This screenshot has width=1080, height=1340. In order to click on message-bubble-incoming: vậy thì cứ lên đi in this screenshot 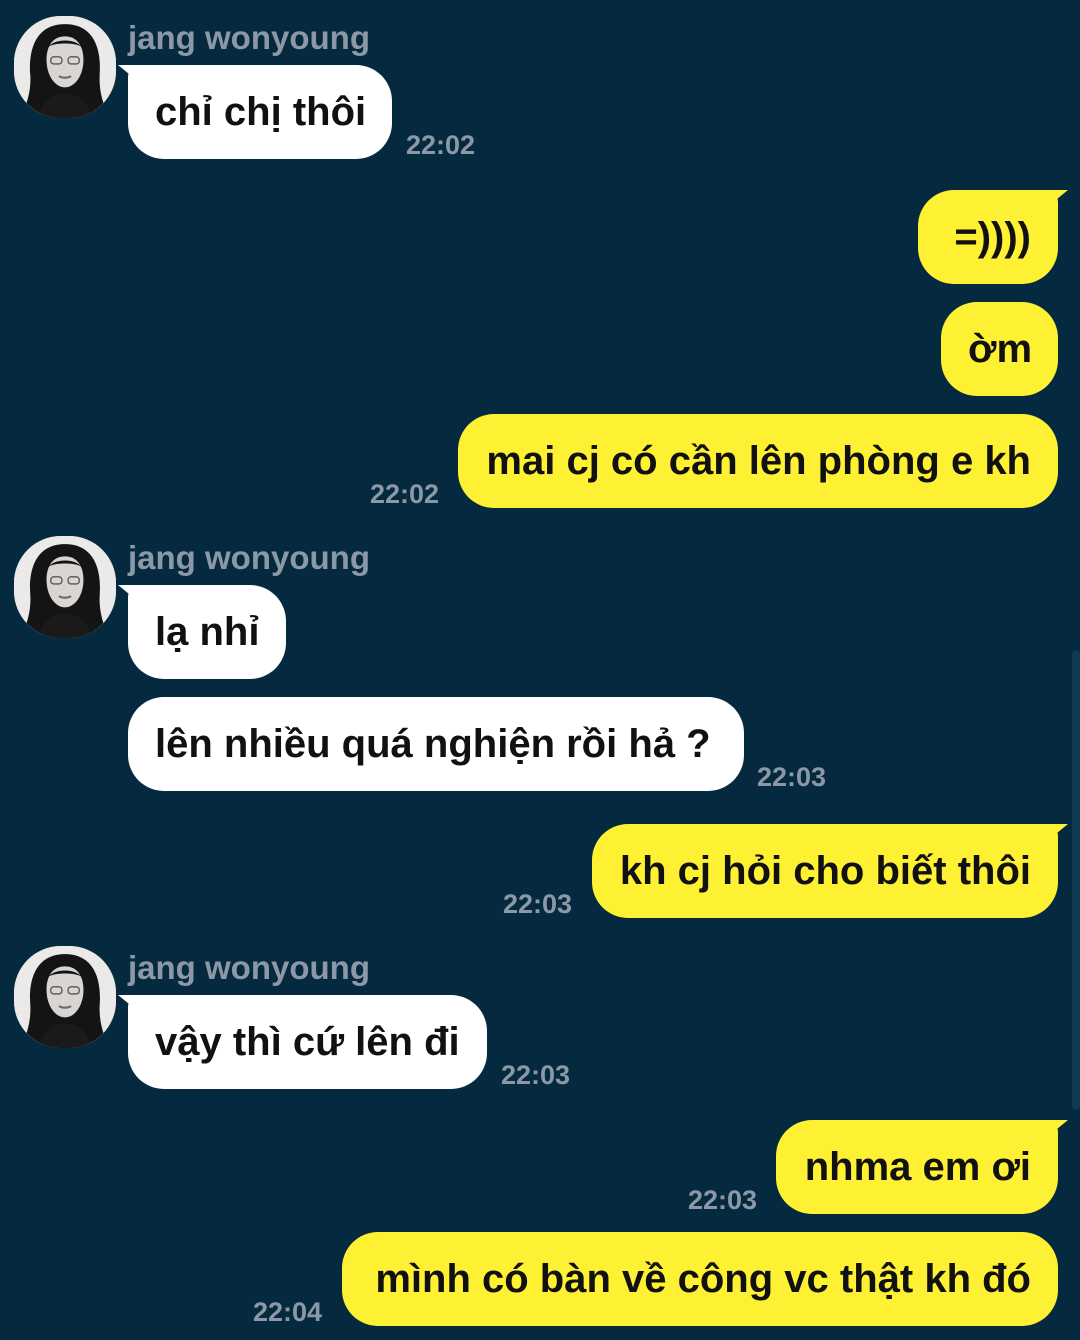, I will do `click(302, 1042)`.